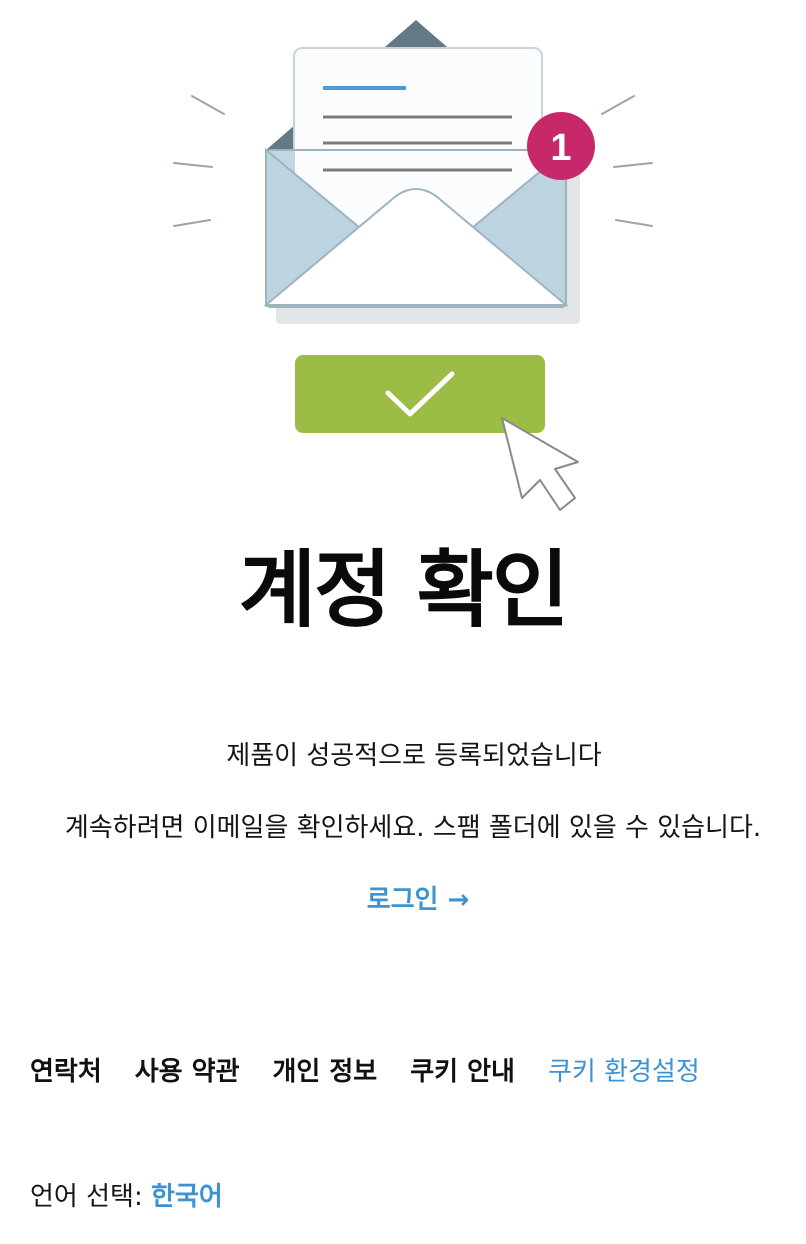  I want to click on footer-link-contact: 연락처, so click(66, 1072).